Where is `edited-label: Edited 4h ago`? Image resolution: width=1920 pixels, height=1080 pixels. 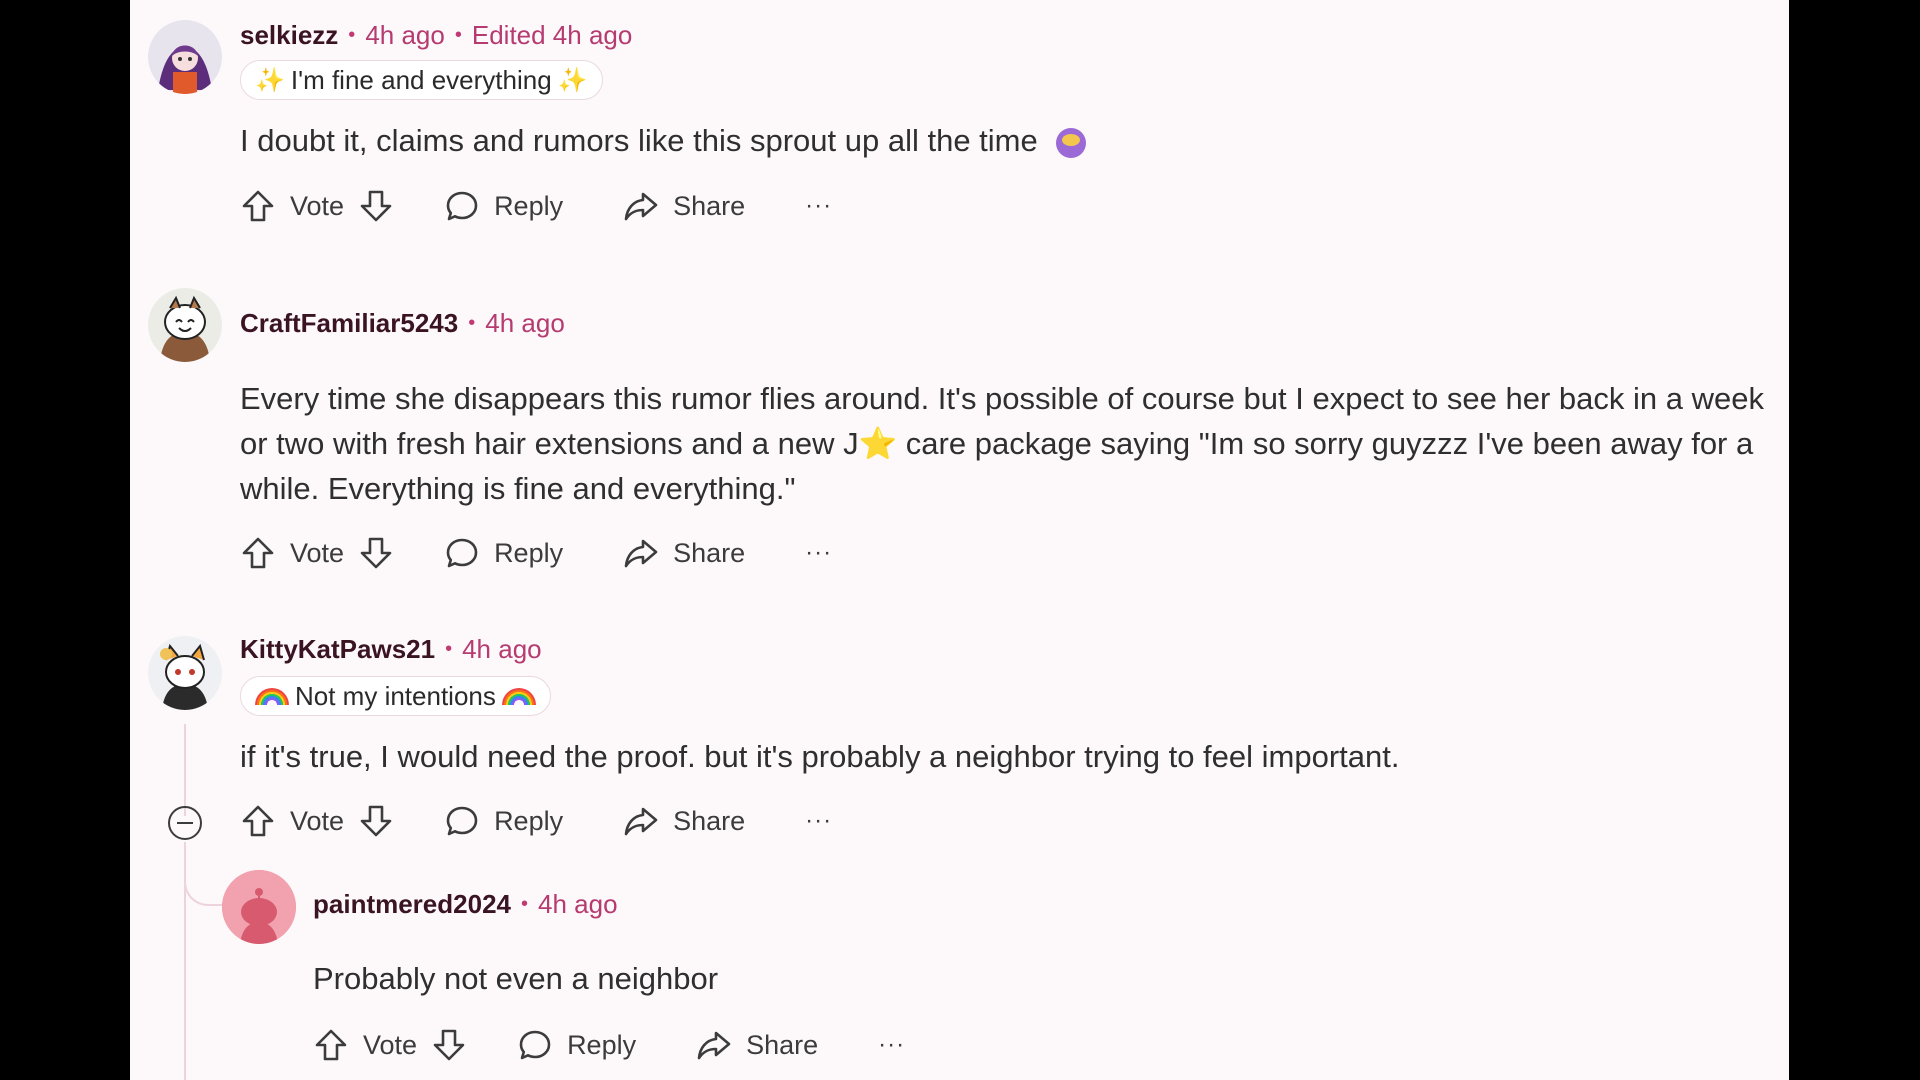
edited-label: Edited 4h ago is located at coordinates (552, 35).